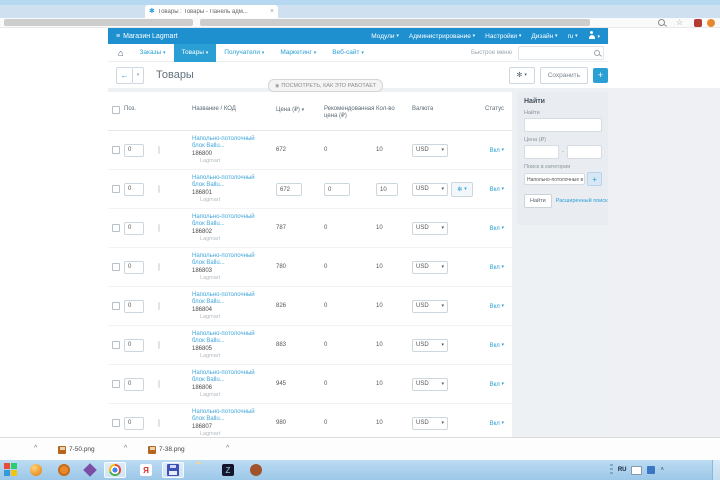  I want to click on nav-website: Веб-сайт ▾, so click(348, 53).